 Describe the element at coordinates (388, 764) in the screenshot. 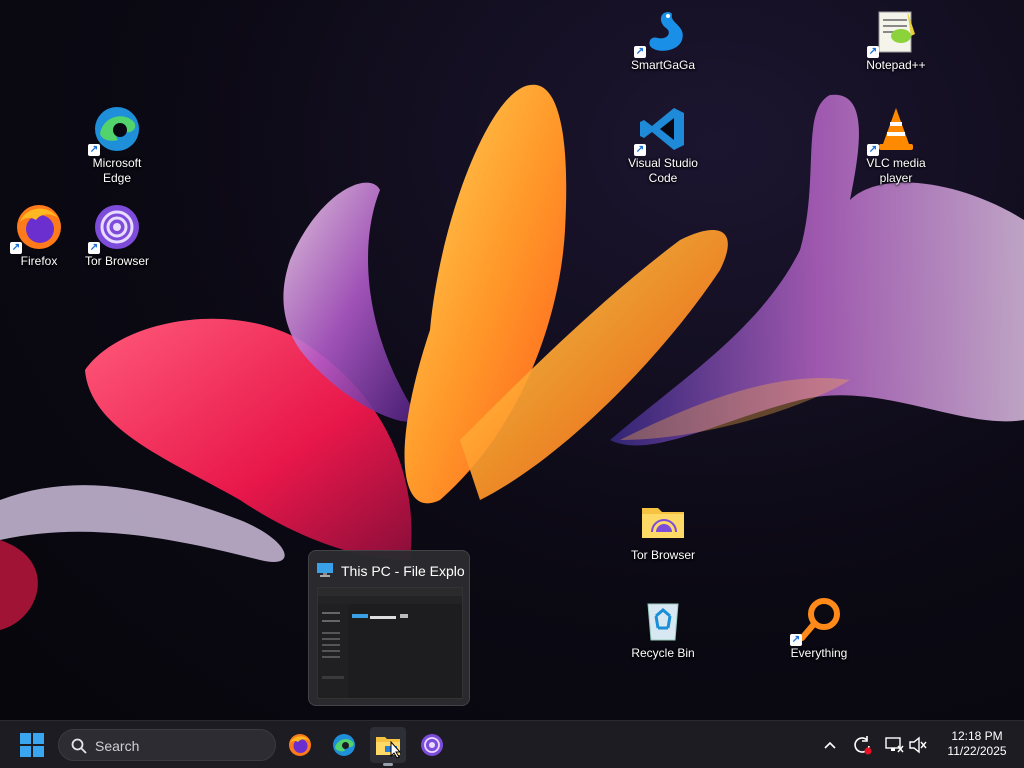

I see `running-indicator` at that location.